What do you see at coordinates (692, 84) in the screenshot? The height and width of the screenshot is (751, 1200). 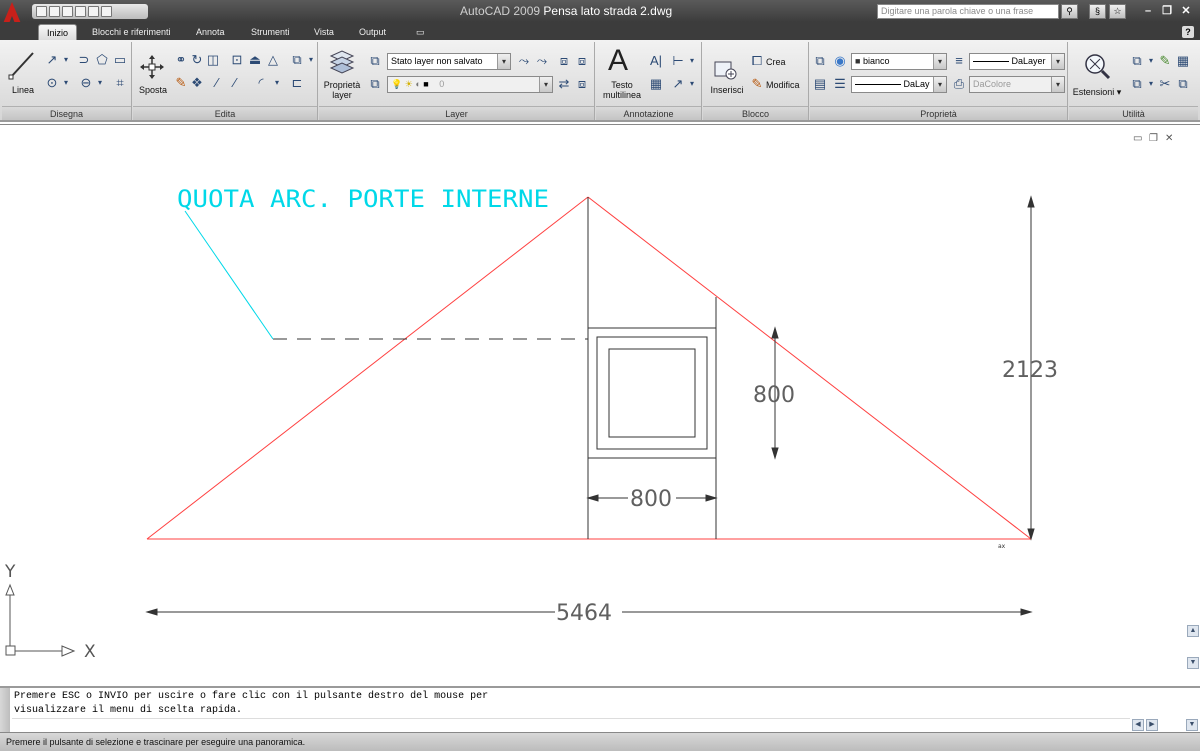 I see `multileader-dropdown-icon: ▾` at bounding box center [692, 84].